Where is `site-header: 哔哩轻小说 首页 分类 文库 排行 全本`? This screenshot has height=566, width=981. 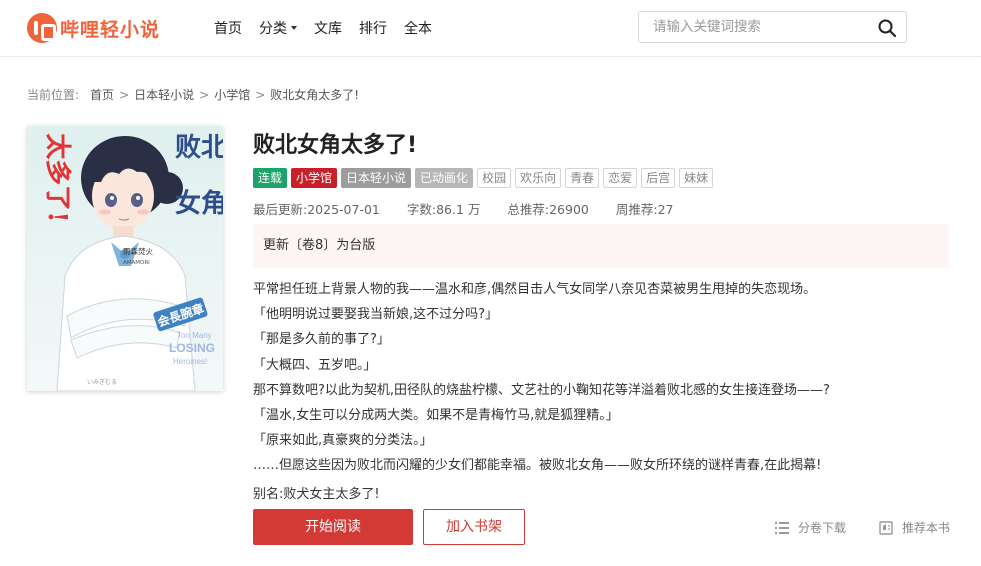 site-header: 哔哩轻小说 首页 分类 文库 排行 全本 is located at coordinates (490, 28).